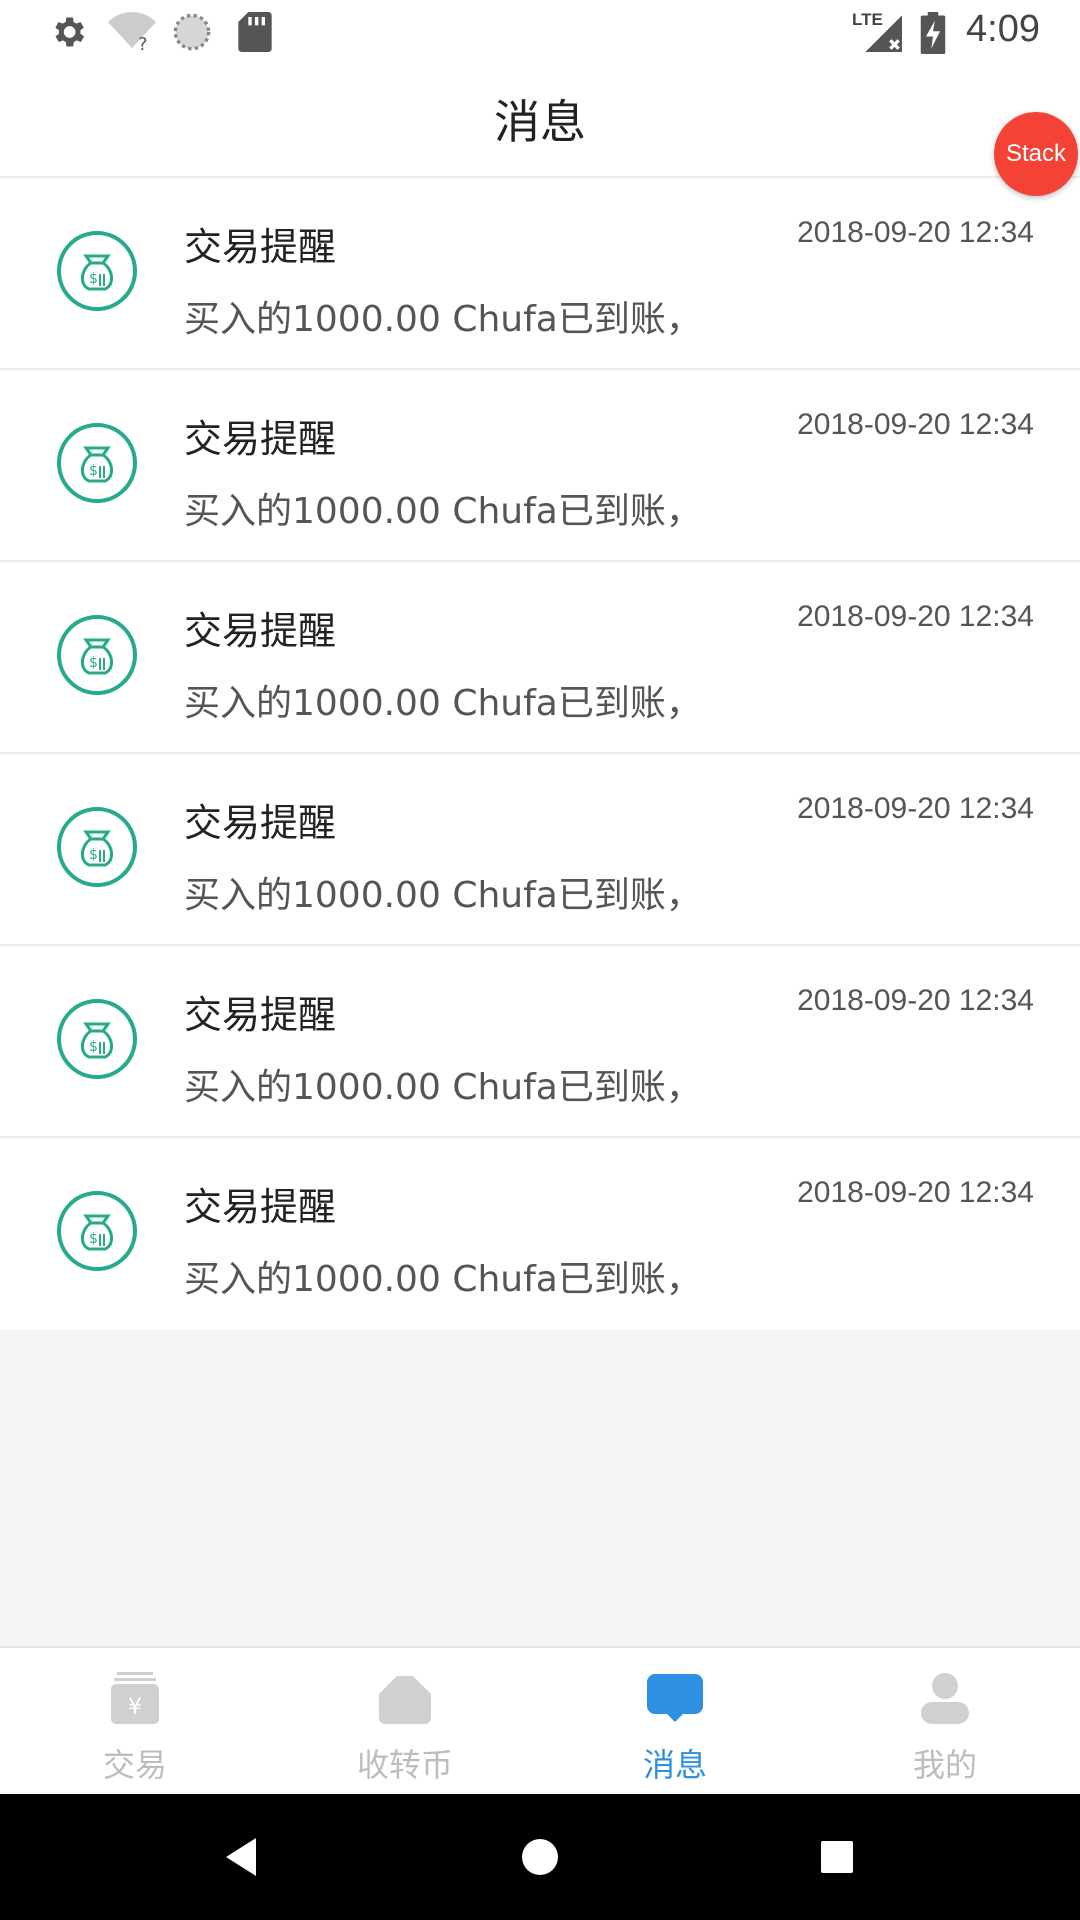  What do you see at coordinates (404, 1765) in the screenshot?
I see `tab-label: 收转币` at bounding box center [404, 1765].